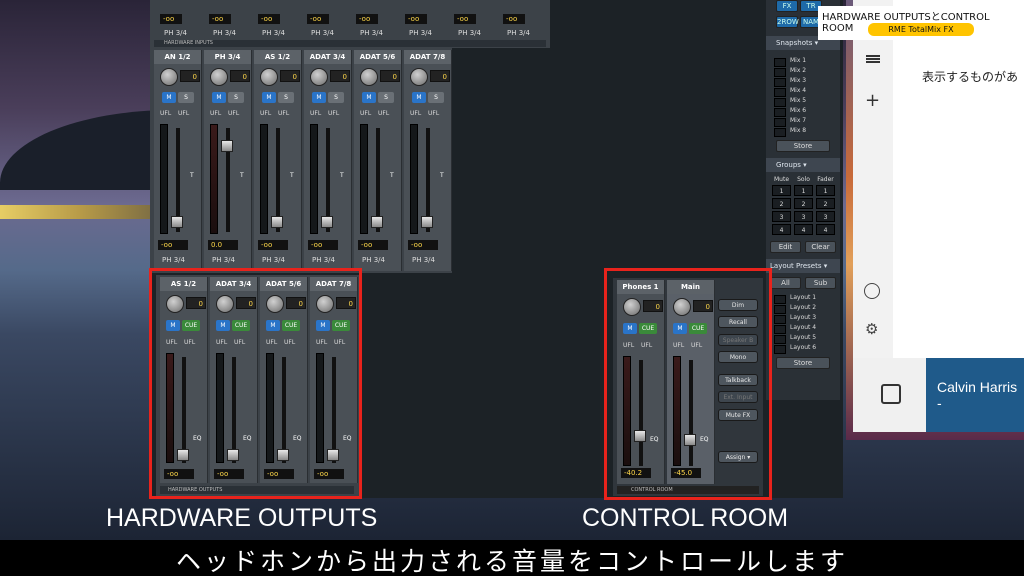 Image resolution: width=1024 pixels, height=576 pixels. Describe the element at coordinates (803, 318) in the screenshot. I see `layout-item: Layout 3` at that location.